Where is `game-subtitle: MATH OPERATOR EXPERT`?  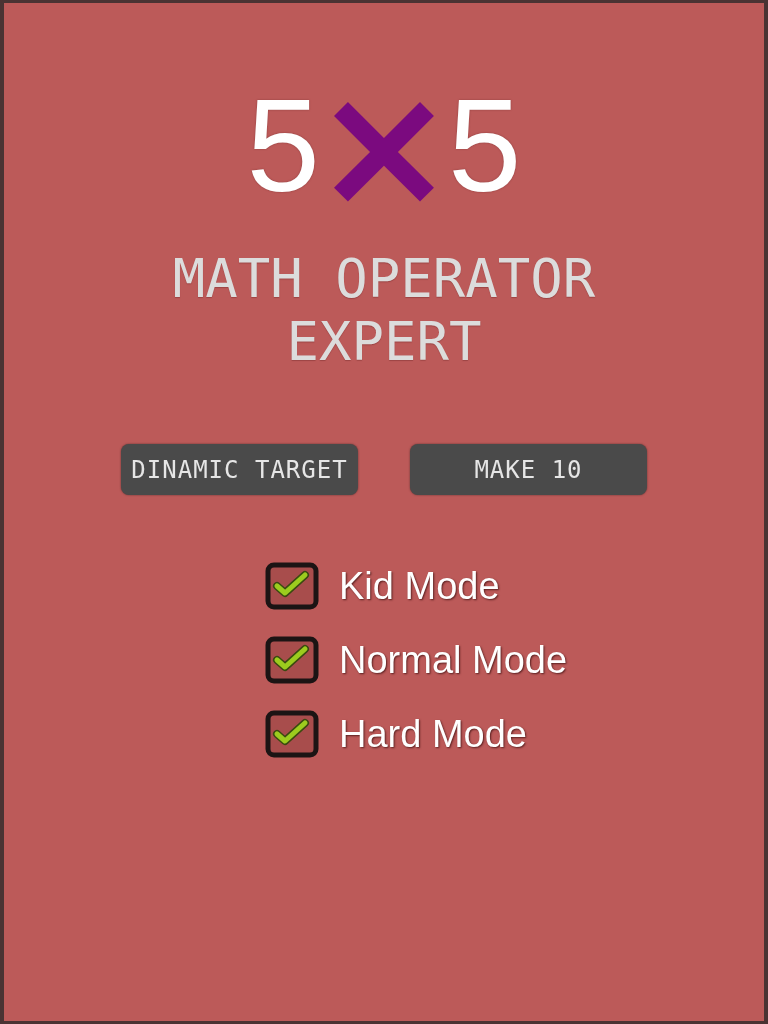 game-subtitle: MATH OPERATOR EXPERT is located at coordinates (384, 310).